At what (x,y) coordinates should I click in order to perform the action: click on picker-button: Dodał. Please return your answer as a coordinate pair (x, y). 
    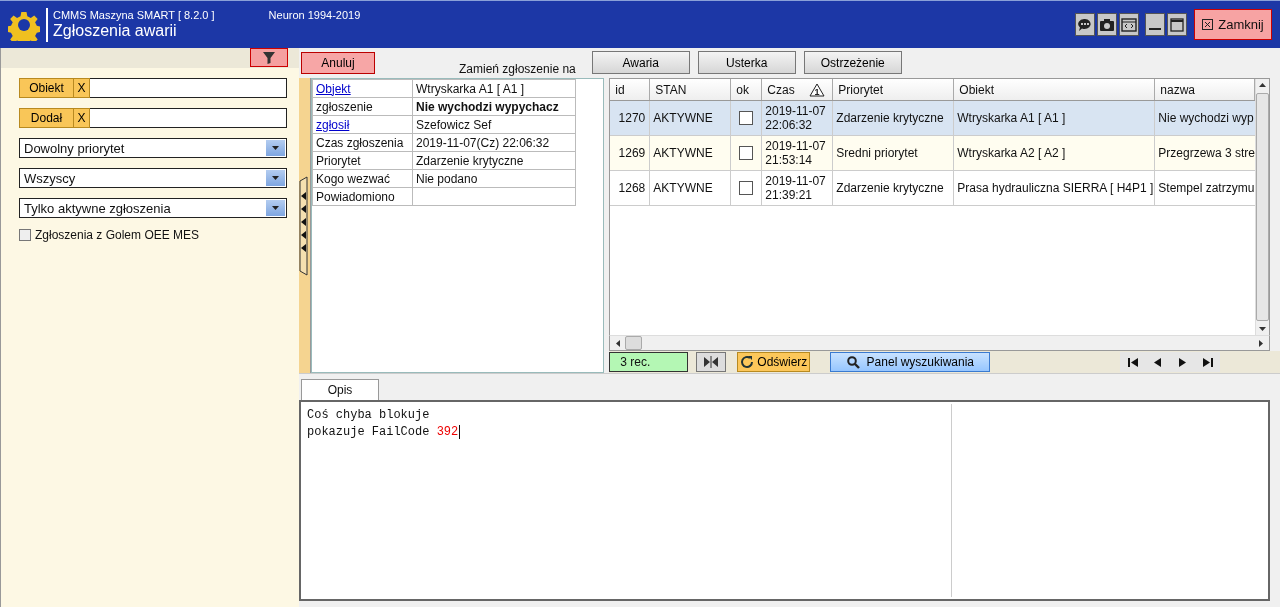
    Looking at the image, I should click on (46, 118).